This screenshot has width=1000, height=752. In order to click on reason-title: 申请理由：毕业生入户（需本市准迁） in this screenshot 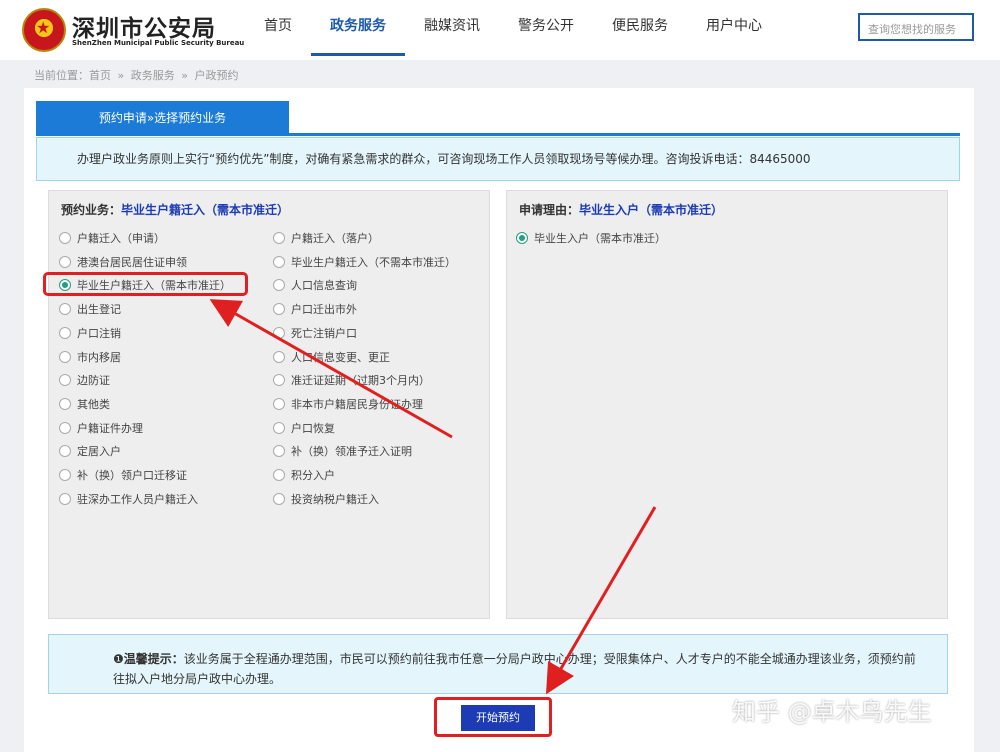, I will do `click(621, 209)`.